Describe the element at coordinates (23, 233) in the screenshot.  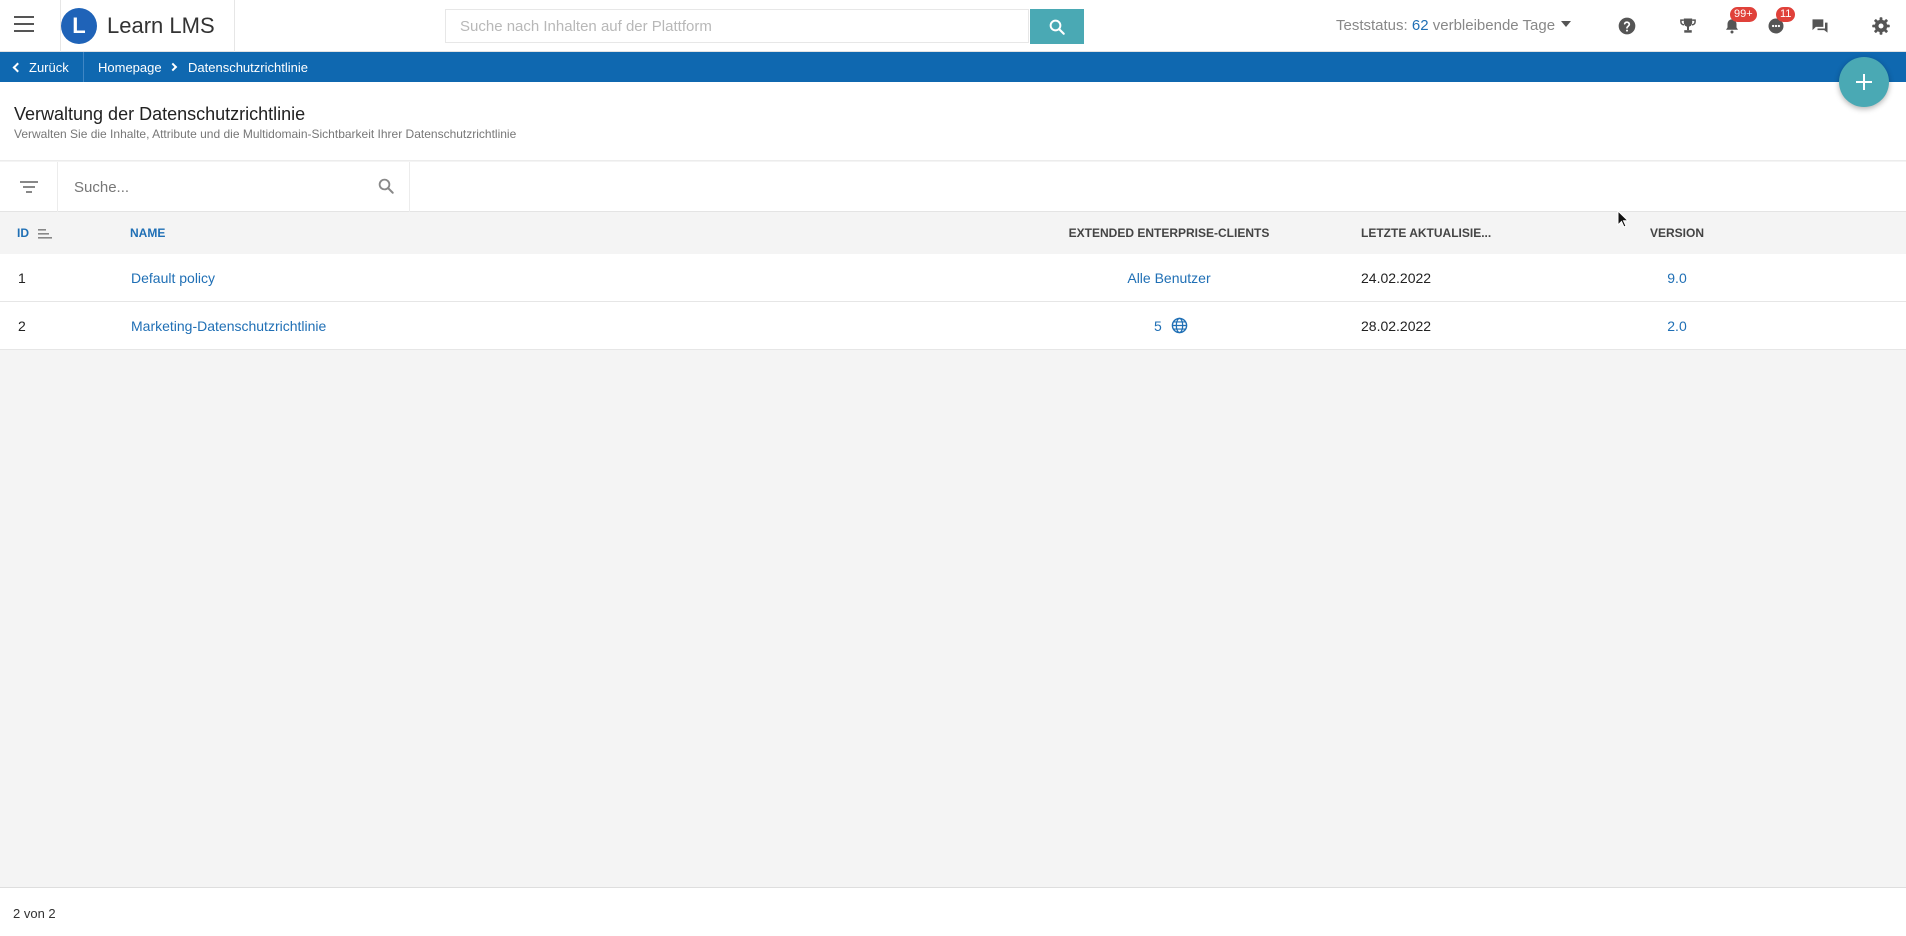
I see `column-id-label: ID` at that location.